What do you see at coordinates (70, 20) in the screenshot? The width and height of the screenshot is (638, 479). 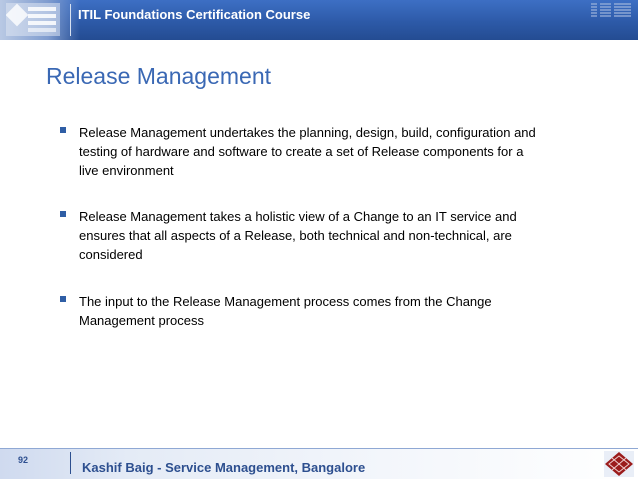 I see `header-divider` at bounding box center [70, 20].